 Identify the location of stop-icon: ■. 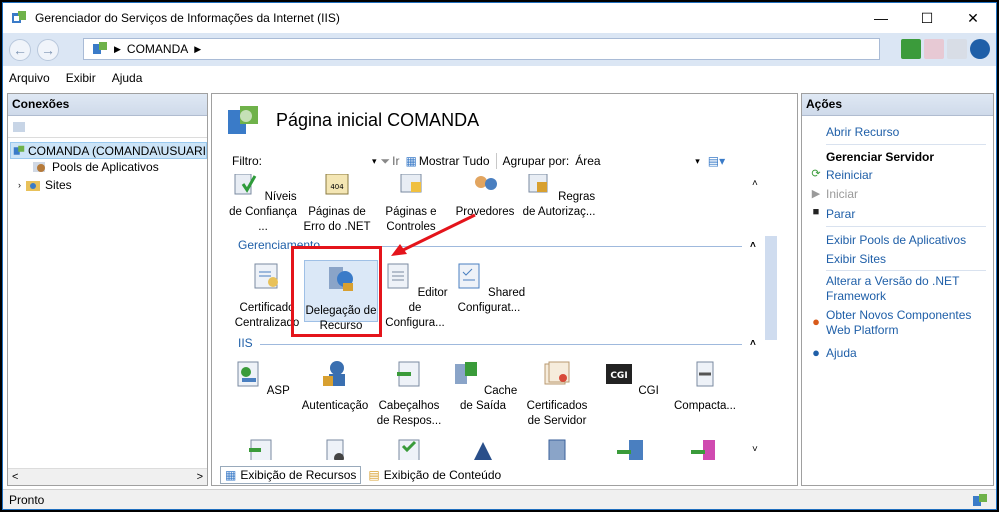
(816, 212).